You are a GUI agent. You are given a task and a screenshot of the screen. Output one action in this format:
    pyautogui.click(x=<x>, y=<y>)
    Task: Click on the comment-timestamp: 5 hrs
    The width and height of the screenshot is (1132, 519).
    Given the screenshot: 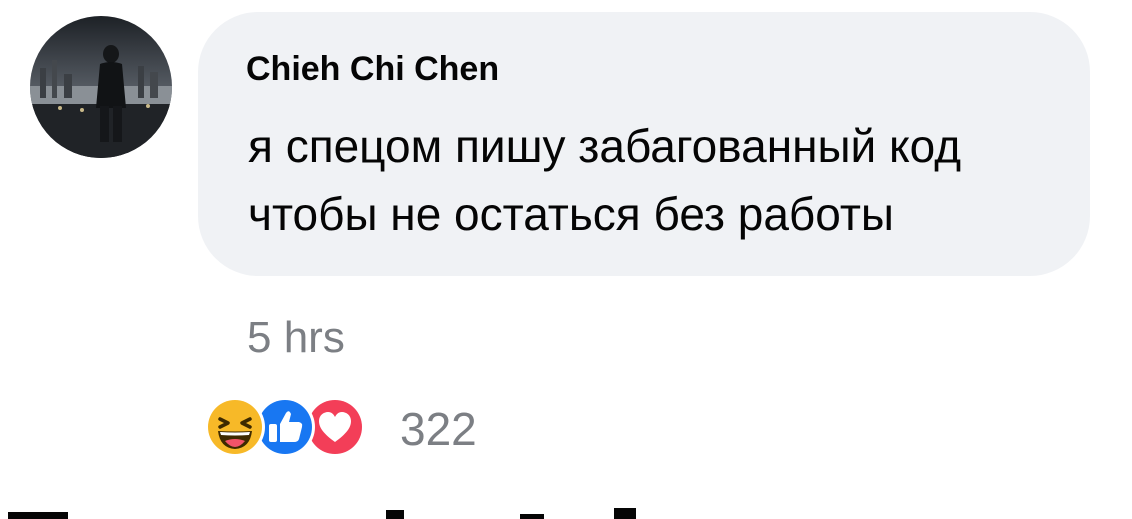 What is the action you would take?
    pyautogui.click(x=296, y=338)
    